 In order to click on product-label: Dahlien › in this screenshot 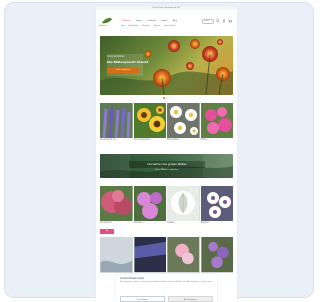, I will do `click(217, 224)`.